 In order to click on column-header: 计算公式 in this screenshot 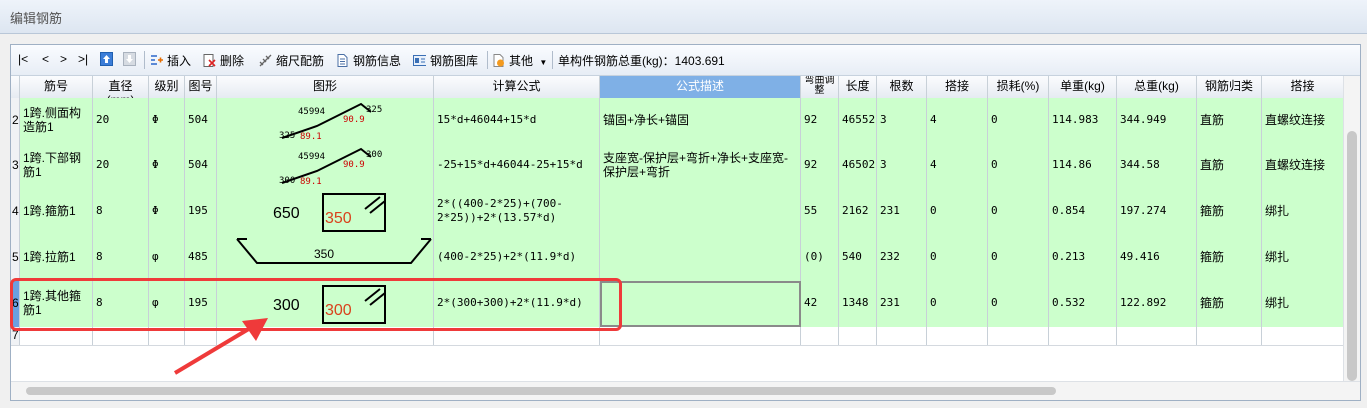, I will do `click(517, 87)`.